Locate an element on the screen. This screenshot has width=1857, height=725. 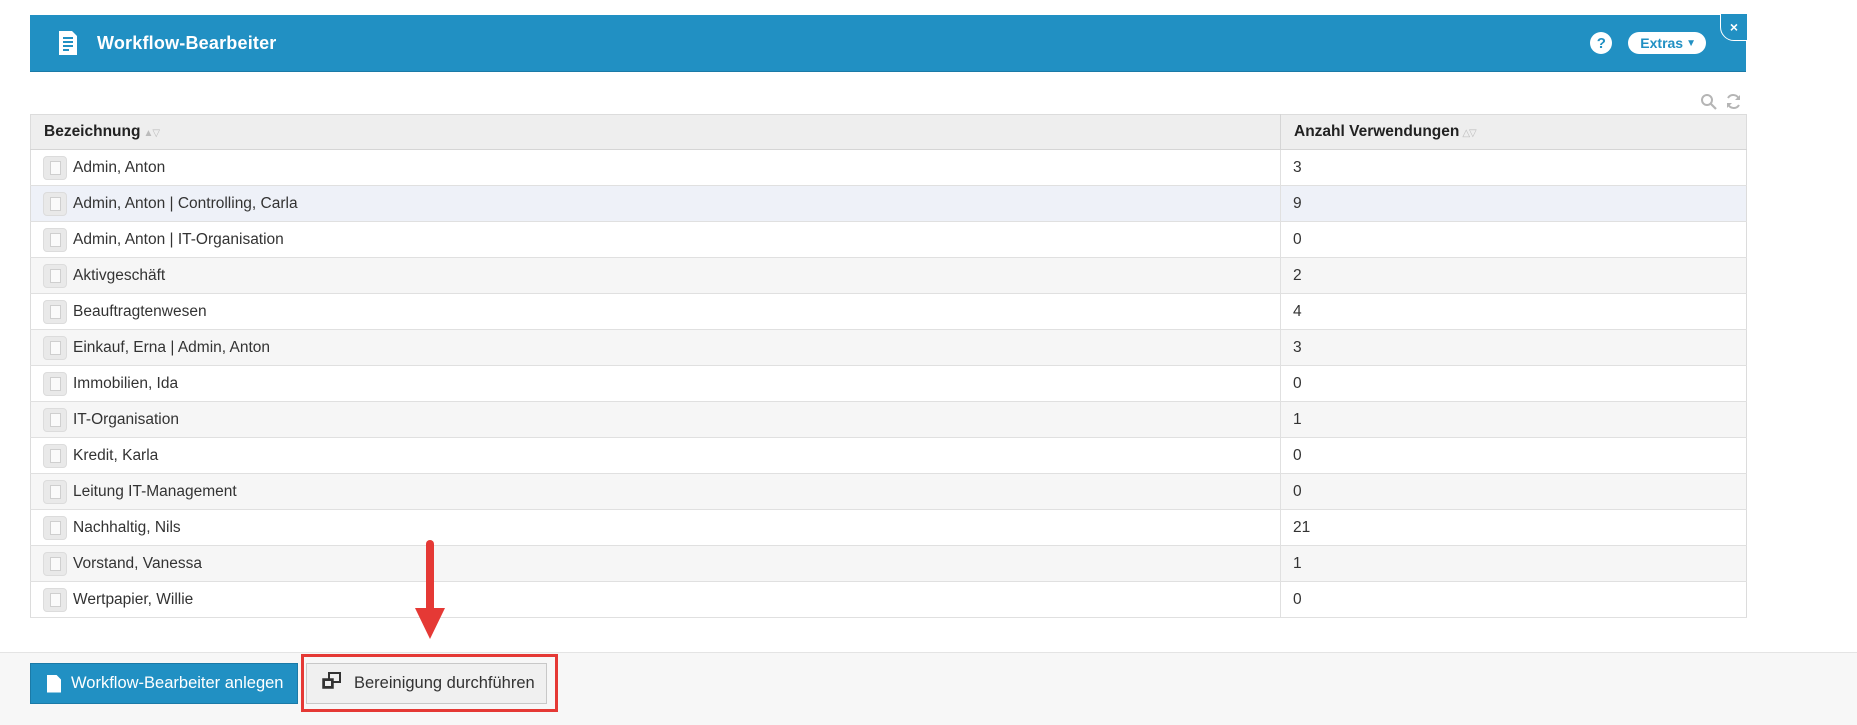
cell-bezeichnung: Vorstand, Vanessa is located at coordinates (655, 563).